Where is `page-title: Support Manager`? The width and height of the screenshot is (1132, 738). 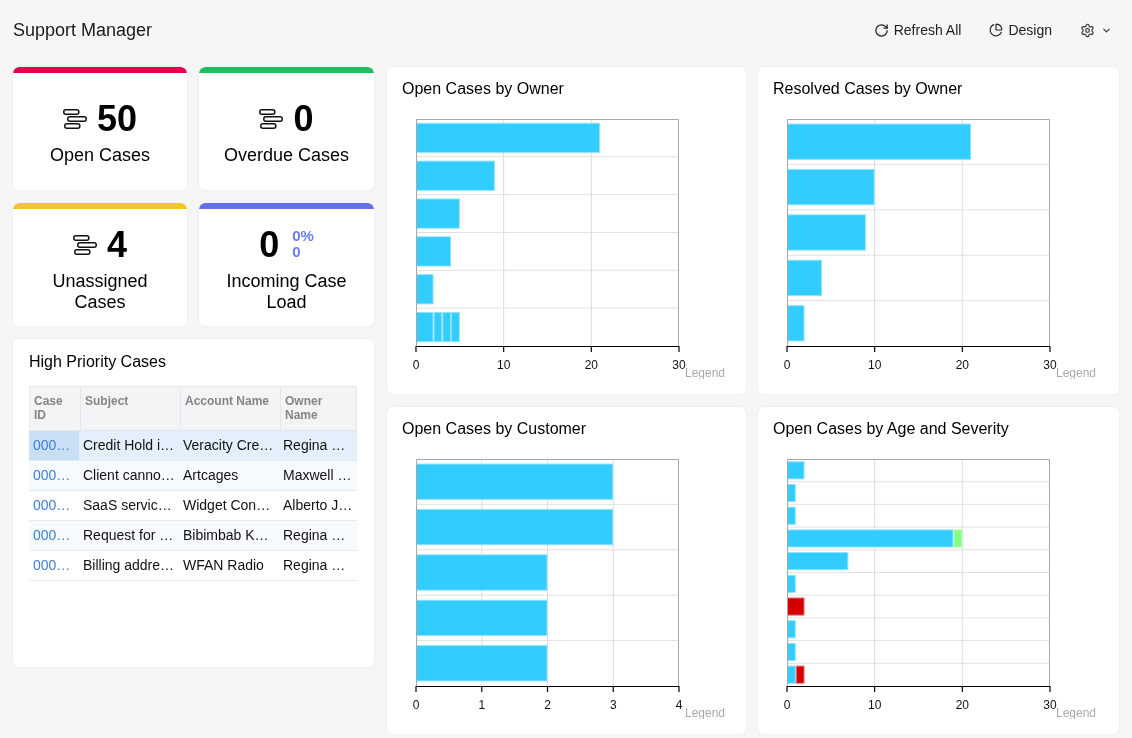
page-title: Support Manager is located at coordinates (83, 30).